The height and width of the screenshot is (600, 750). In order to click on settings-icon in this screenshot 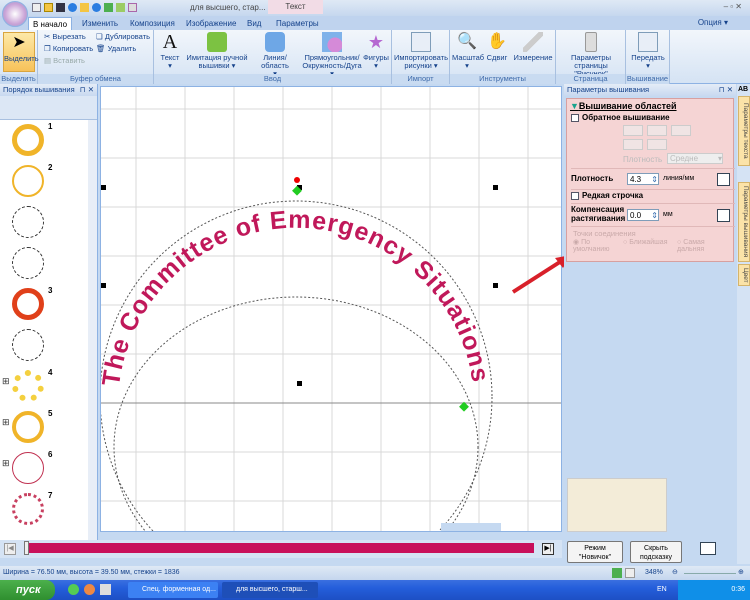, I will do `click(708, 548)`.